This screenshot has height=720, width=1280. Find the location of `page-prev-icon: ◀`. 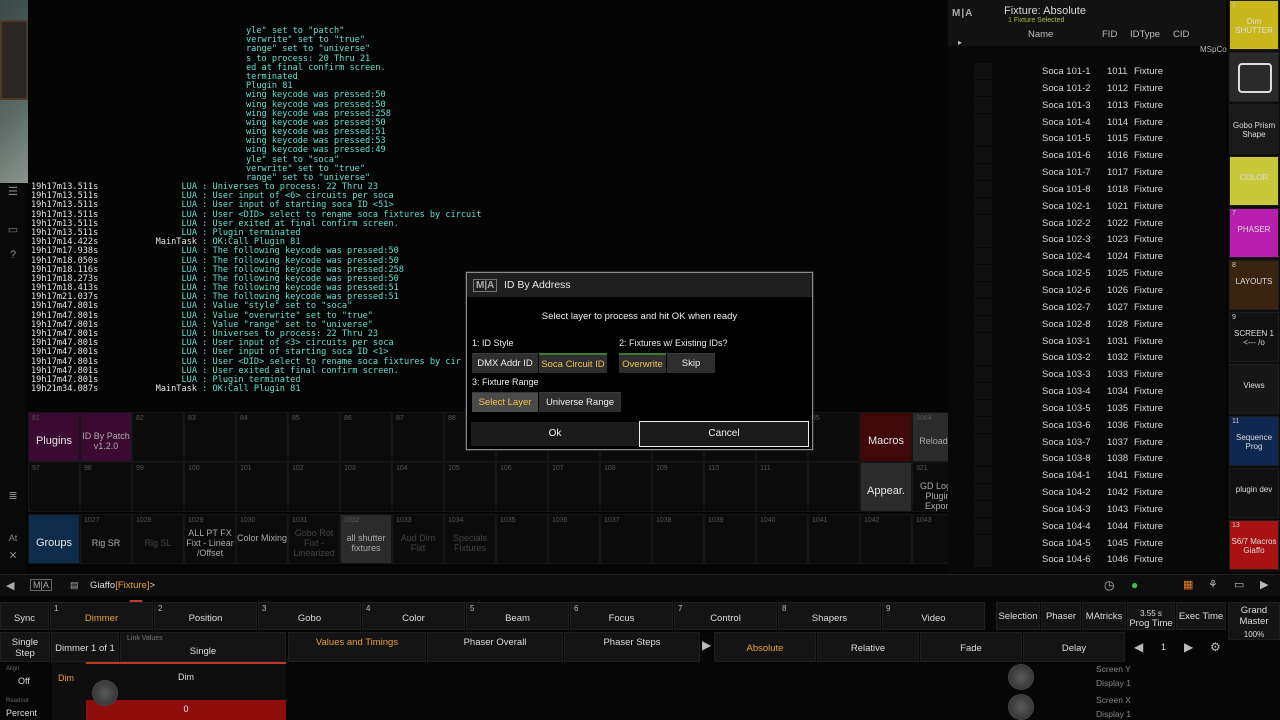

page-prev-icon: ◀ is located at coordinates (1138, 647).